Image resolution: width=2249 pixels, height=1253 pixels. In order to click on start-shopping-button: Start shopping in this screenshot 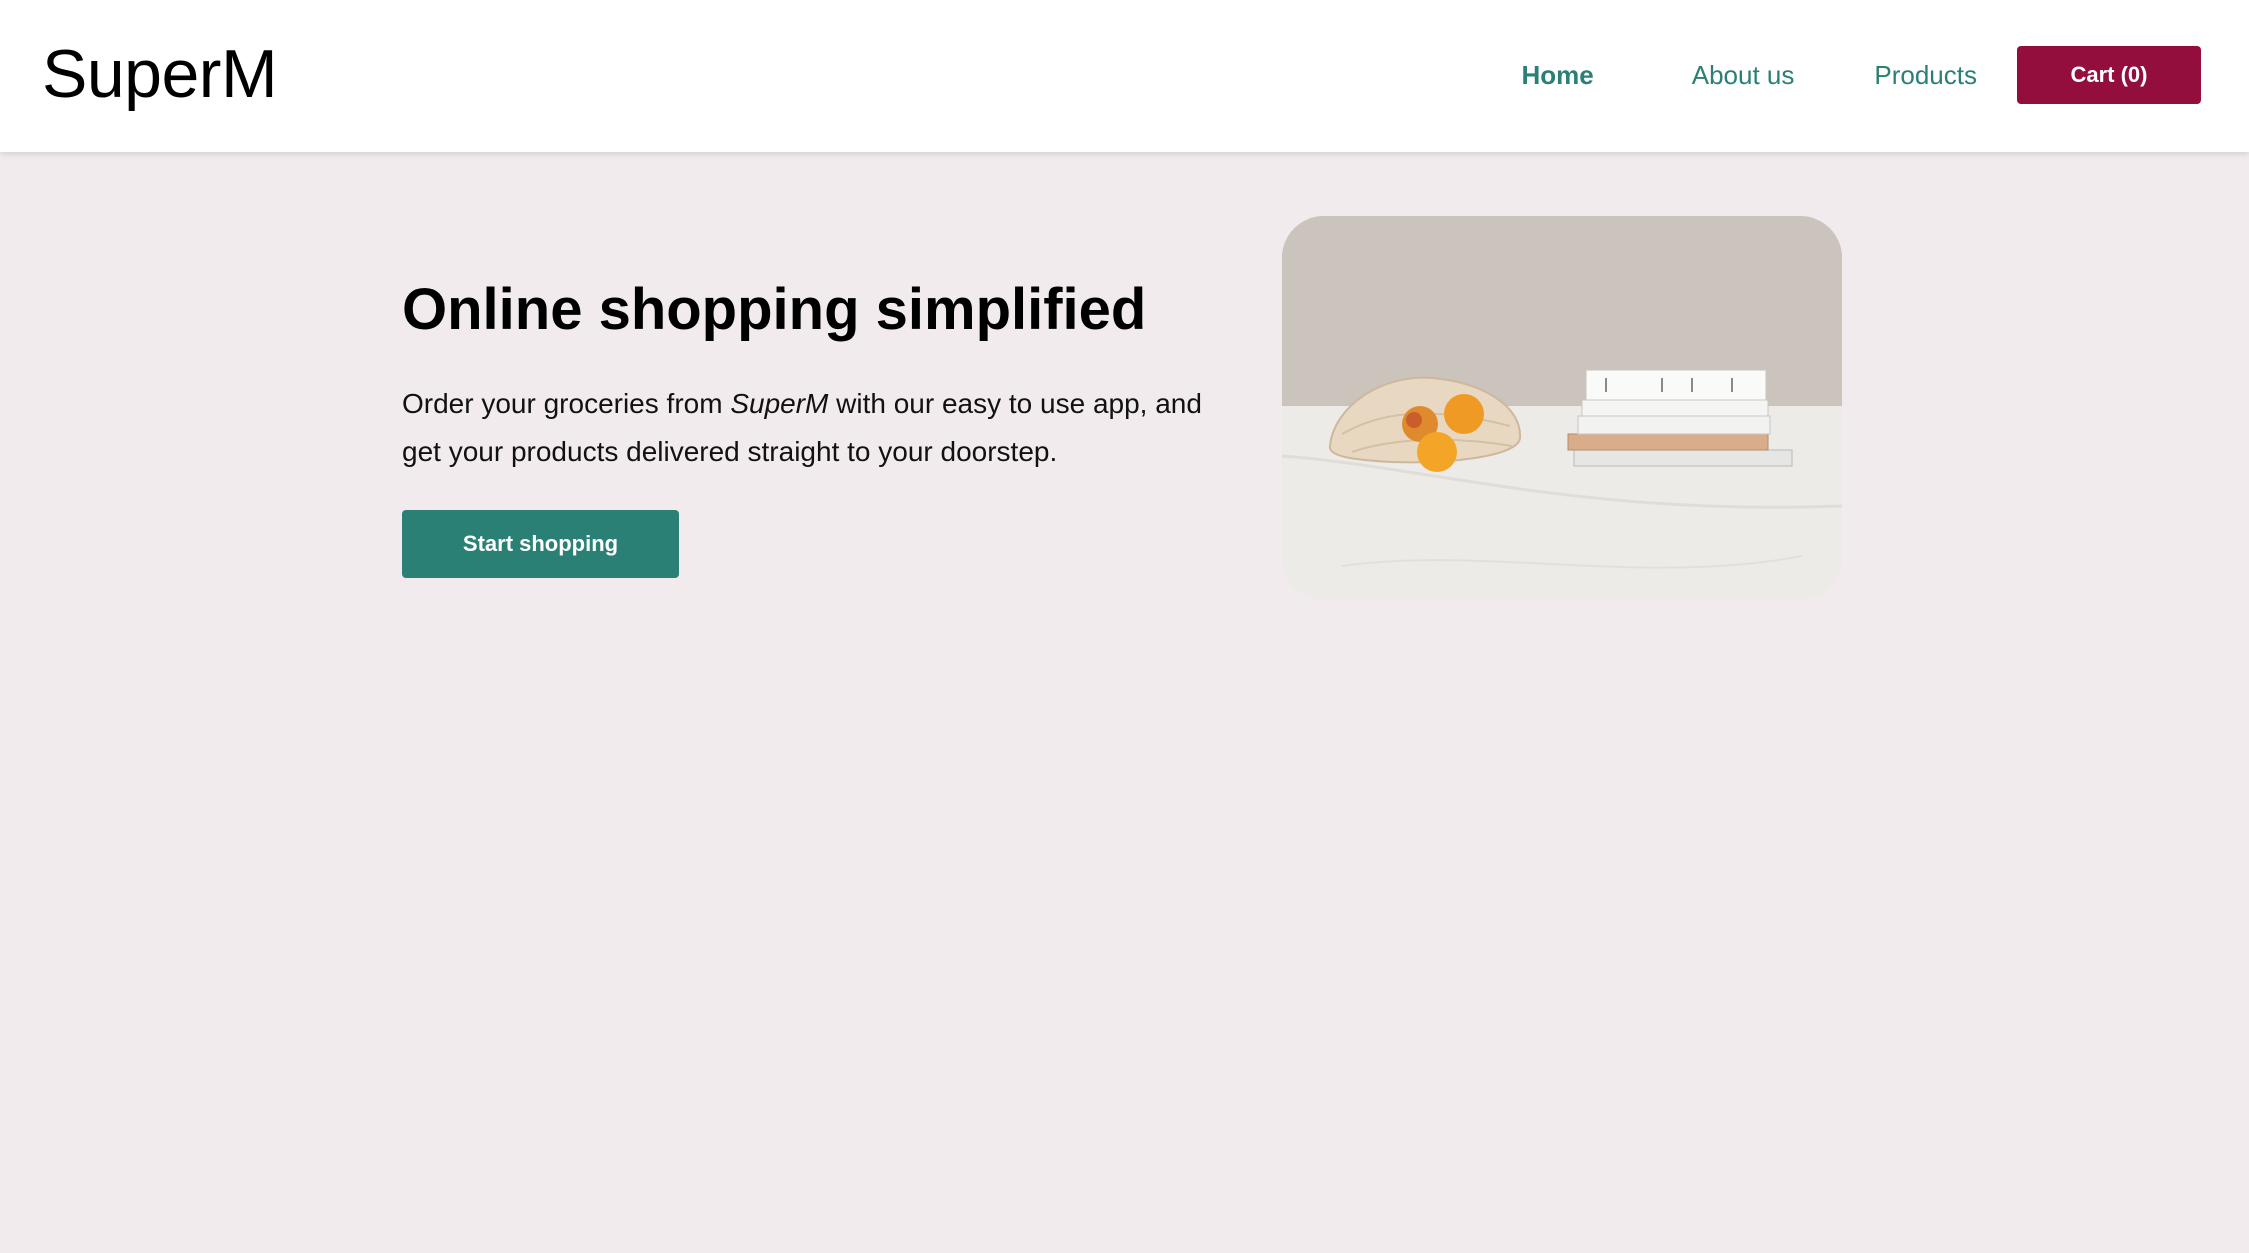, I will do `click(540, 544)`.